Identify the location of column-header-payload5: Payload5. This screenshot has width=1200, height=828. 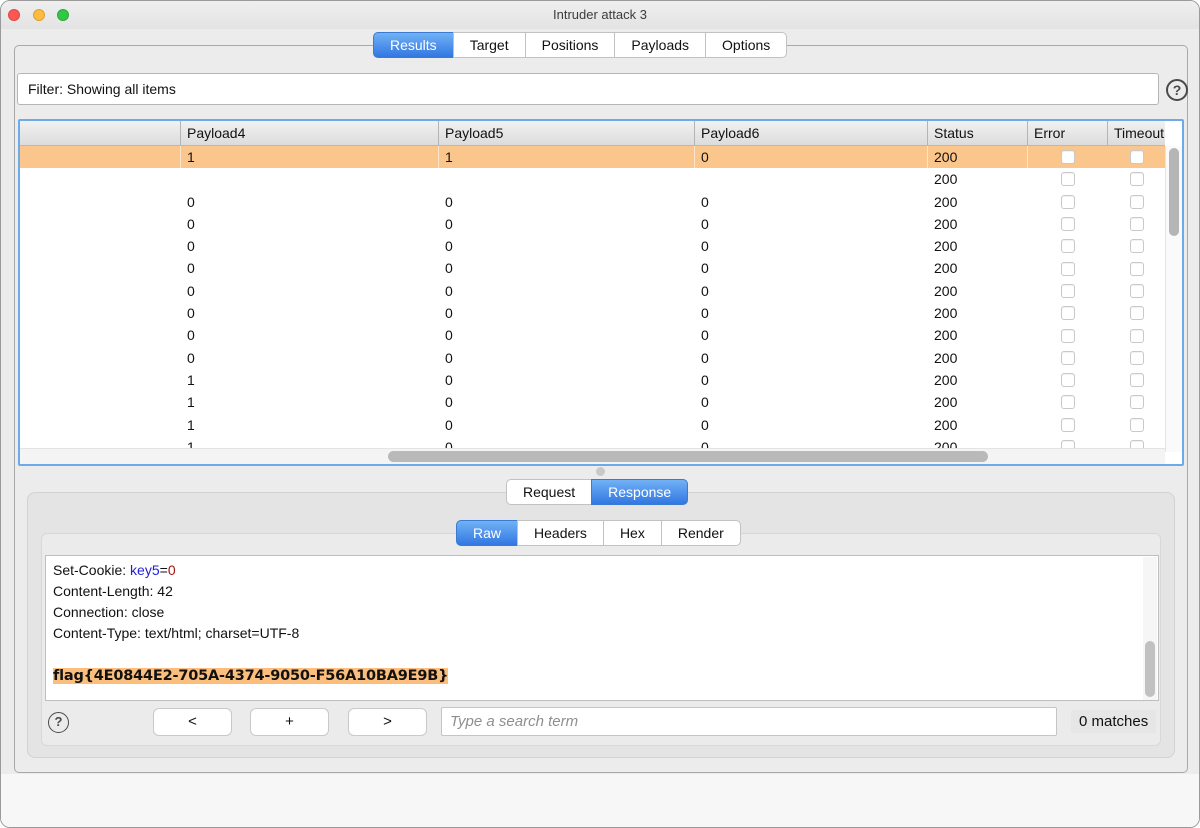
(567, 133).